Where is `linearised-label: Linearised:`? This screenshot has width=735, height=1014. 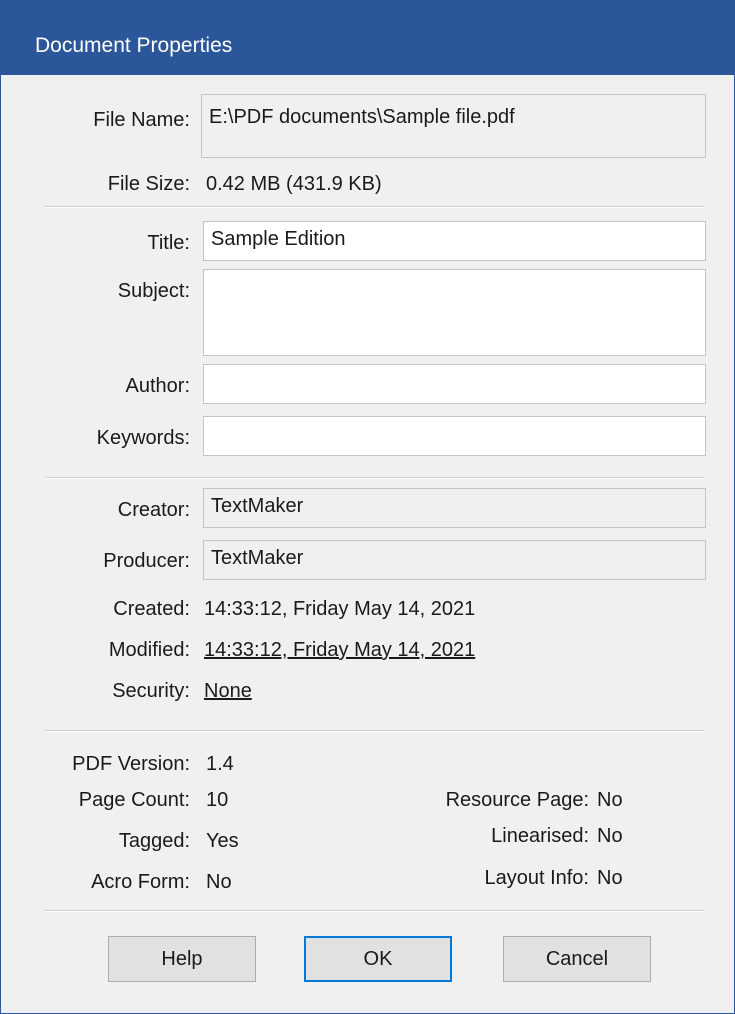 linearised-label: Linearised: is located at coordinates (540, 836).